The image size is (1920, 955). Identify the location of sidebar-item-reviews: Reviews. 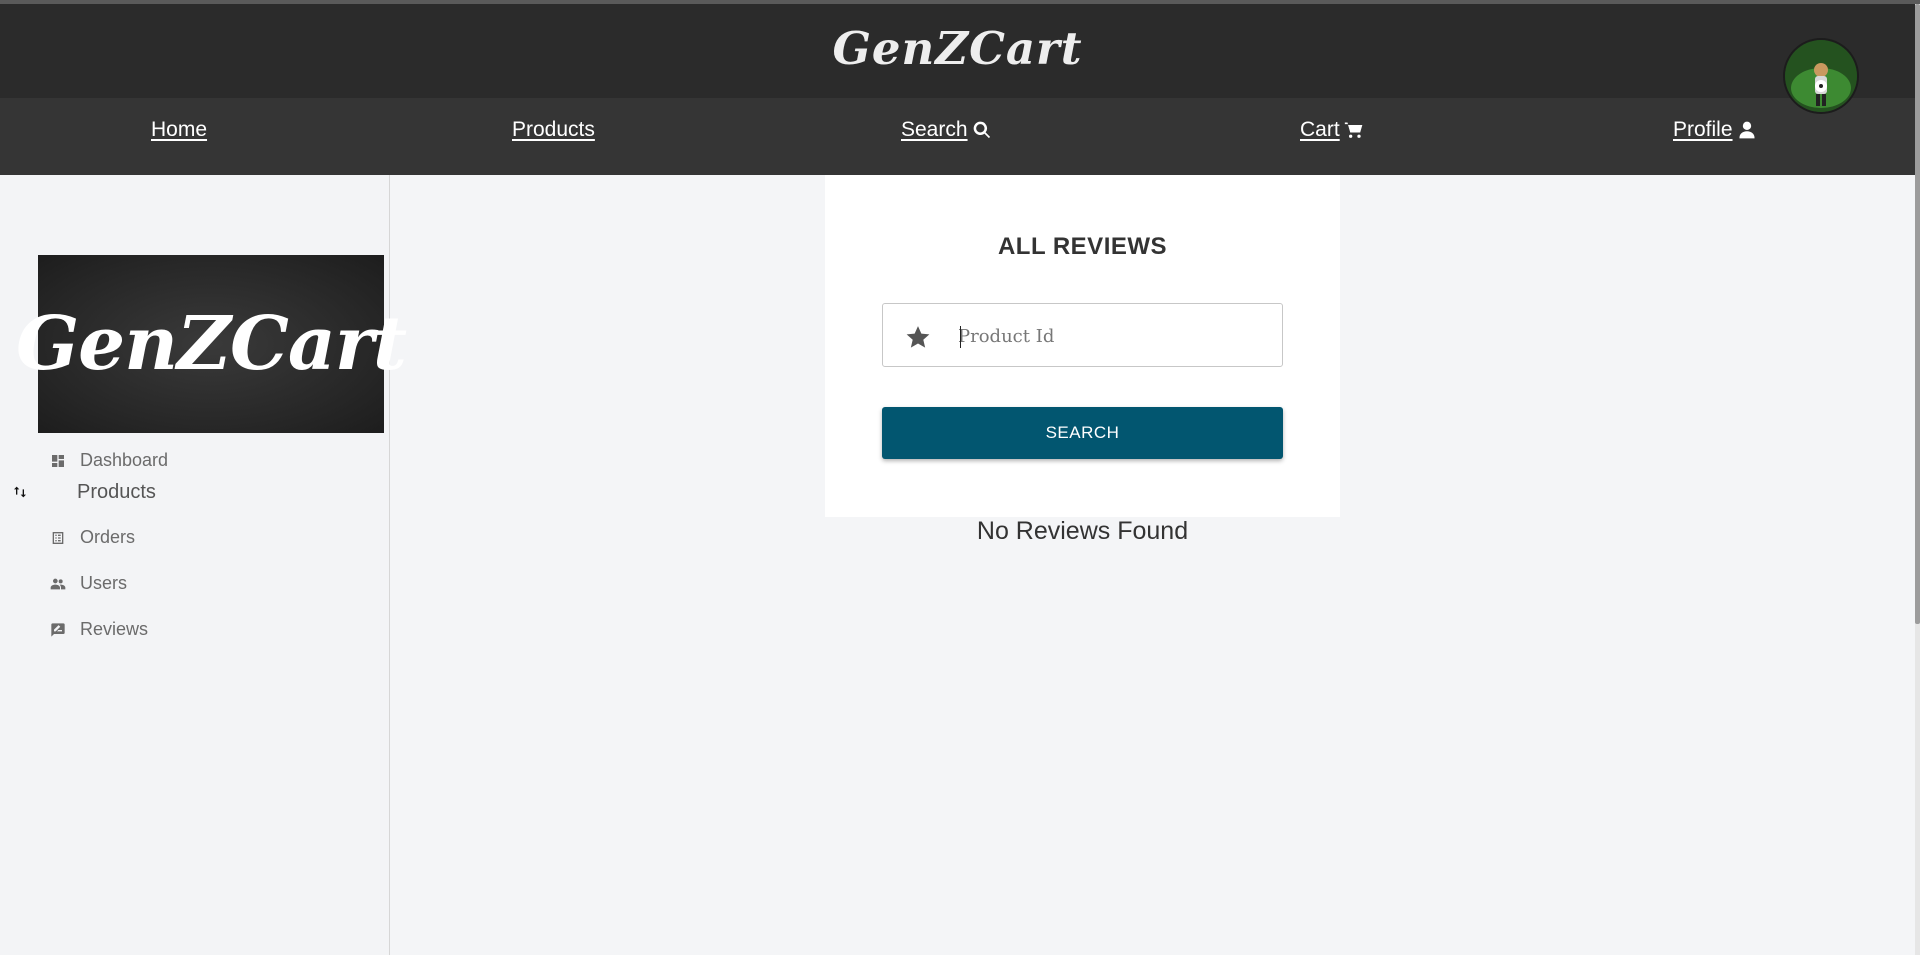
(99, 629).